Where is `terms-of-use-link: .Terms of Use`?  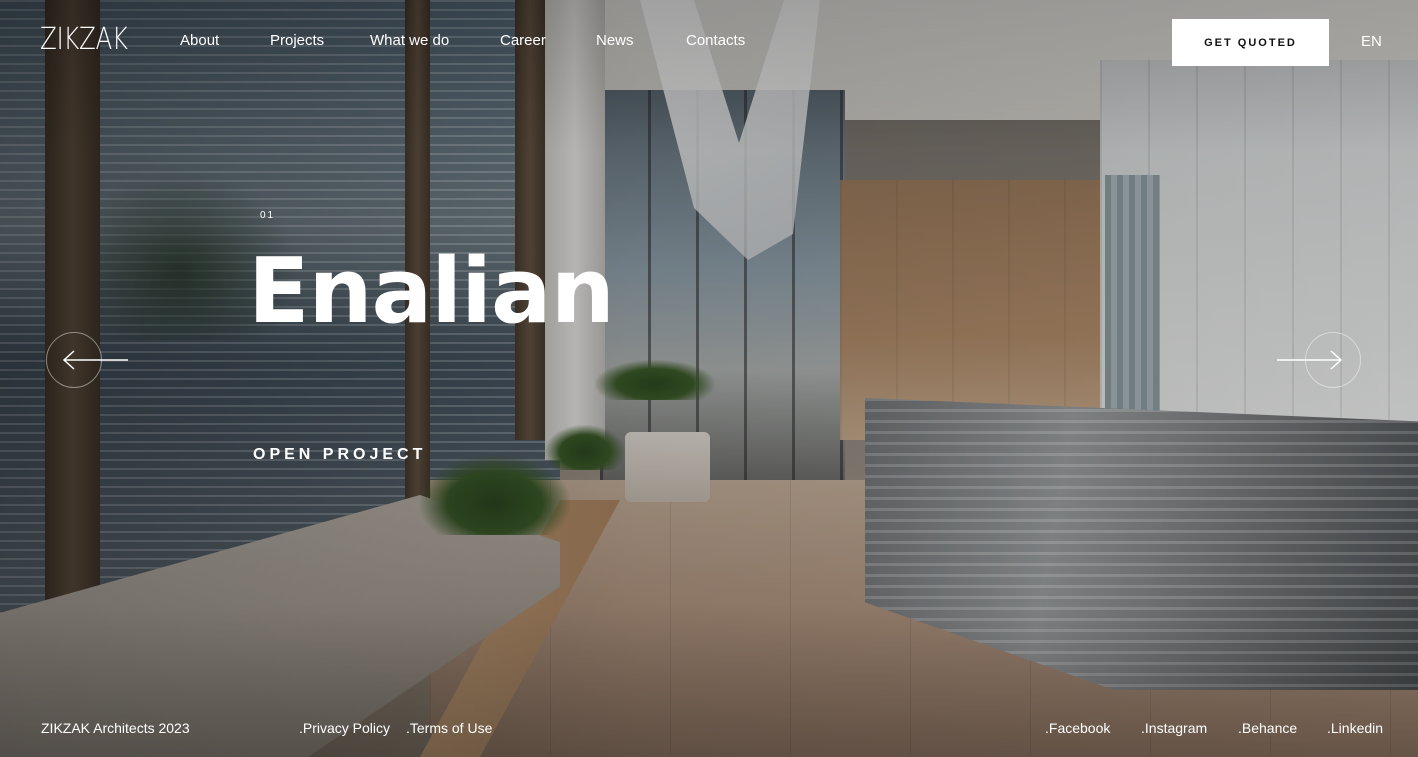 terms-of-use-link: .Terms of Use is located at coordinates (449, 728).